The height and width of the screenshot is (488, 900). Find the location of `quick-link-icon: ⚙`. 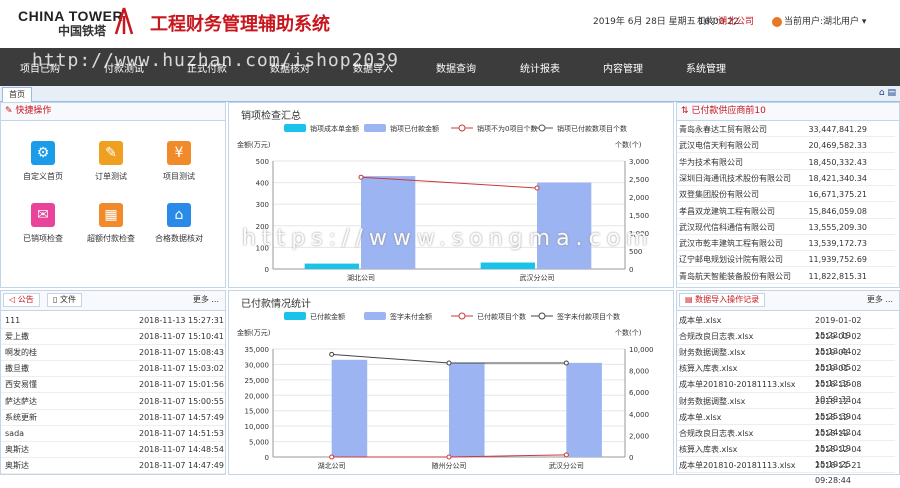

quick-link-icon: ⚙ is located at coordinates (43, 153).